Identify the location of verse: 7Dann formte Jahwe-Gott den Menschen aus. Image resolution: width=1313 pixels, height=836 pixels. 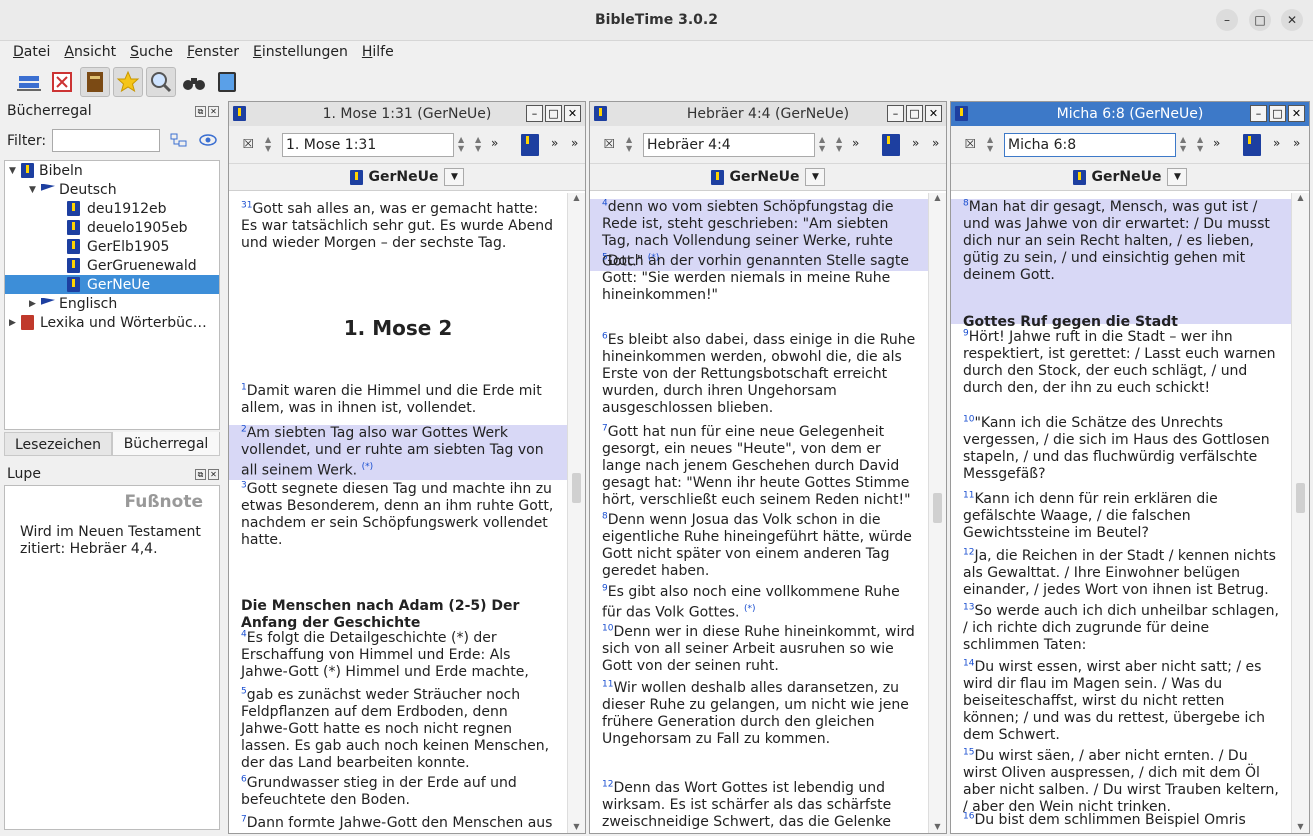
(398, 823).